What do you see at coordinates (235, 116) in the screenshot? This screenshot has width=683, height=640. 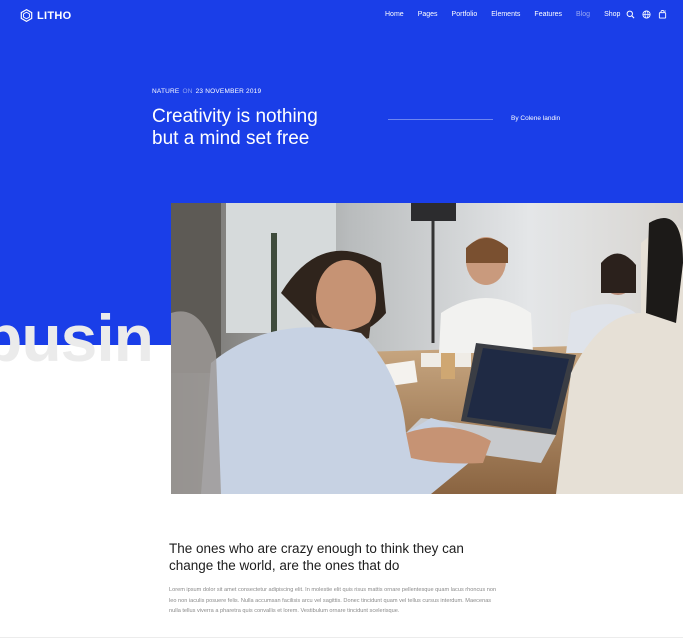 I see `post-title-line1: Creativity is nothing` at bounding box center [235, 116].